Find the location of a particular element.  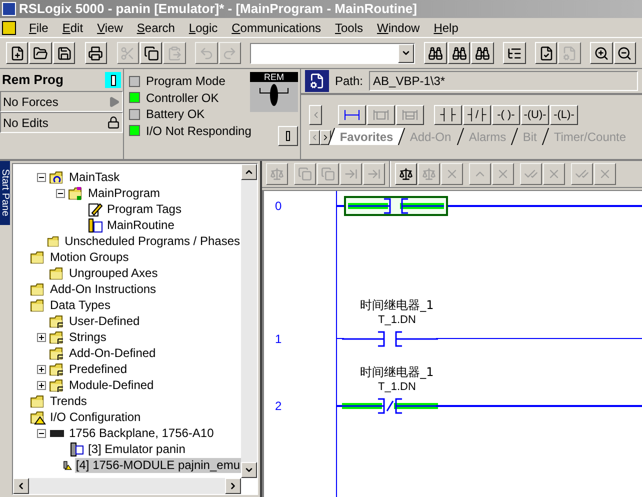

menu-item: Help is located at coordinates (446, 27).